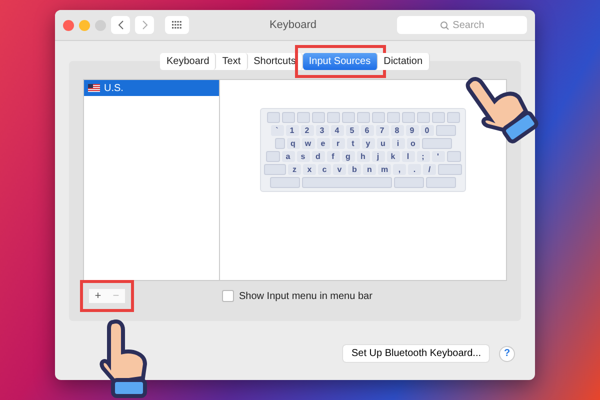 The image size is (600, 400). Describe the element at coordinates (323, 143) in the screenshot. I see `key: e` at that location.